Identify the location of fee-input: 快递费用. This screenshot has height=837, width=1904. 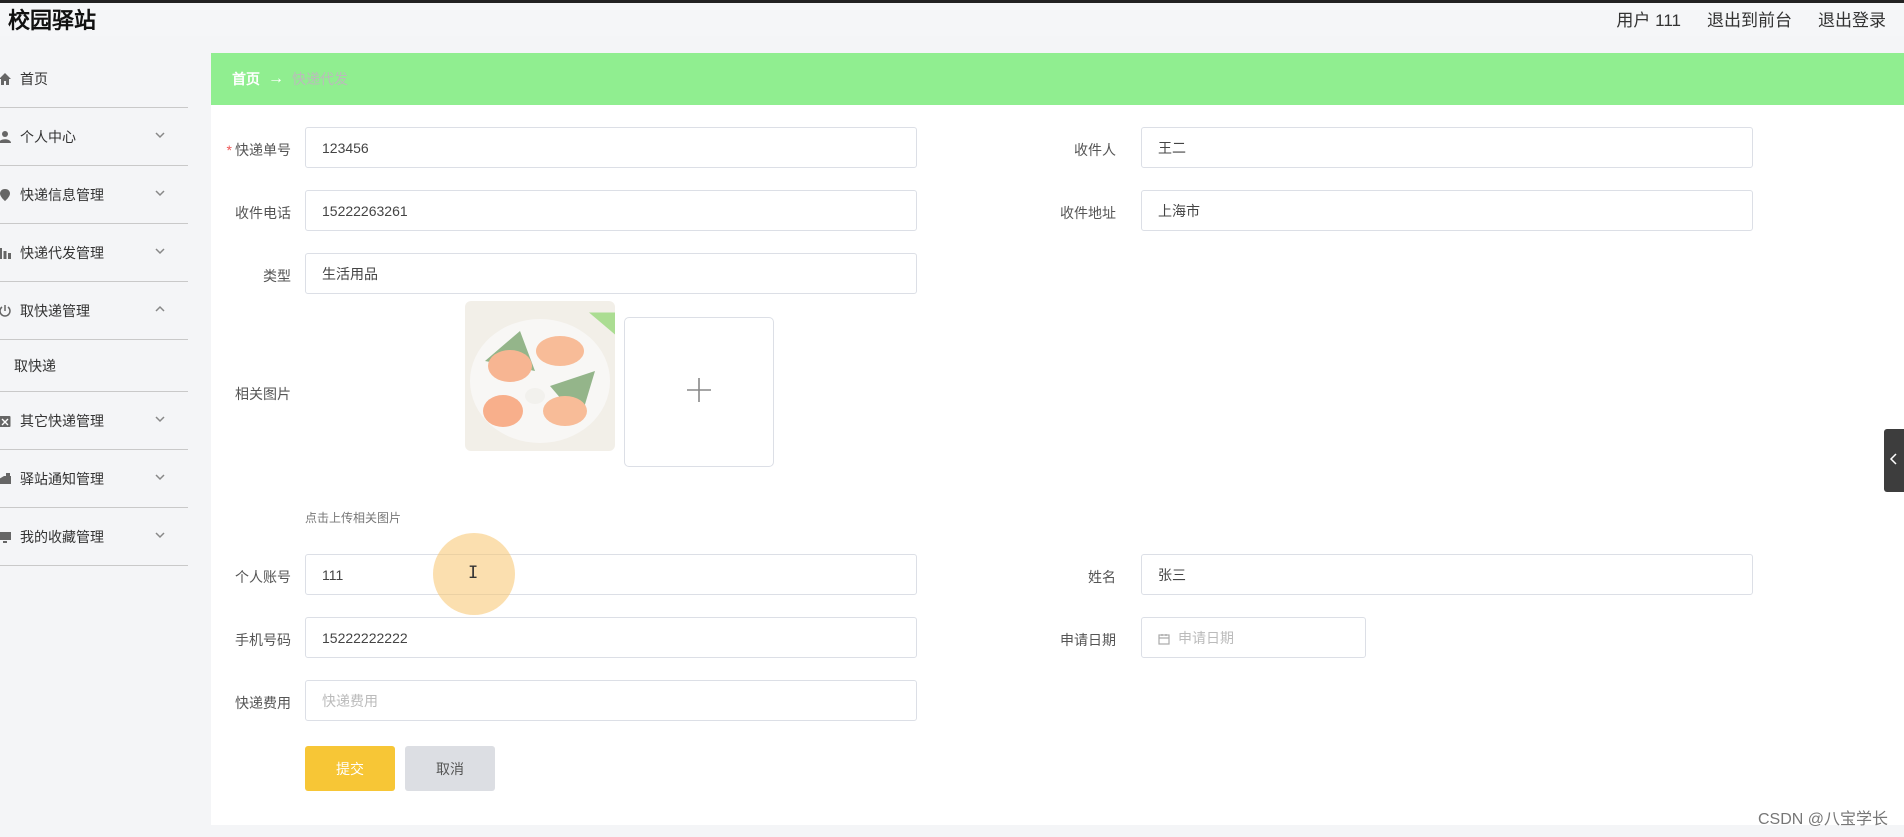
(611, 700).